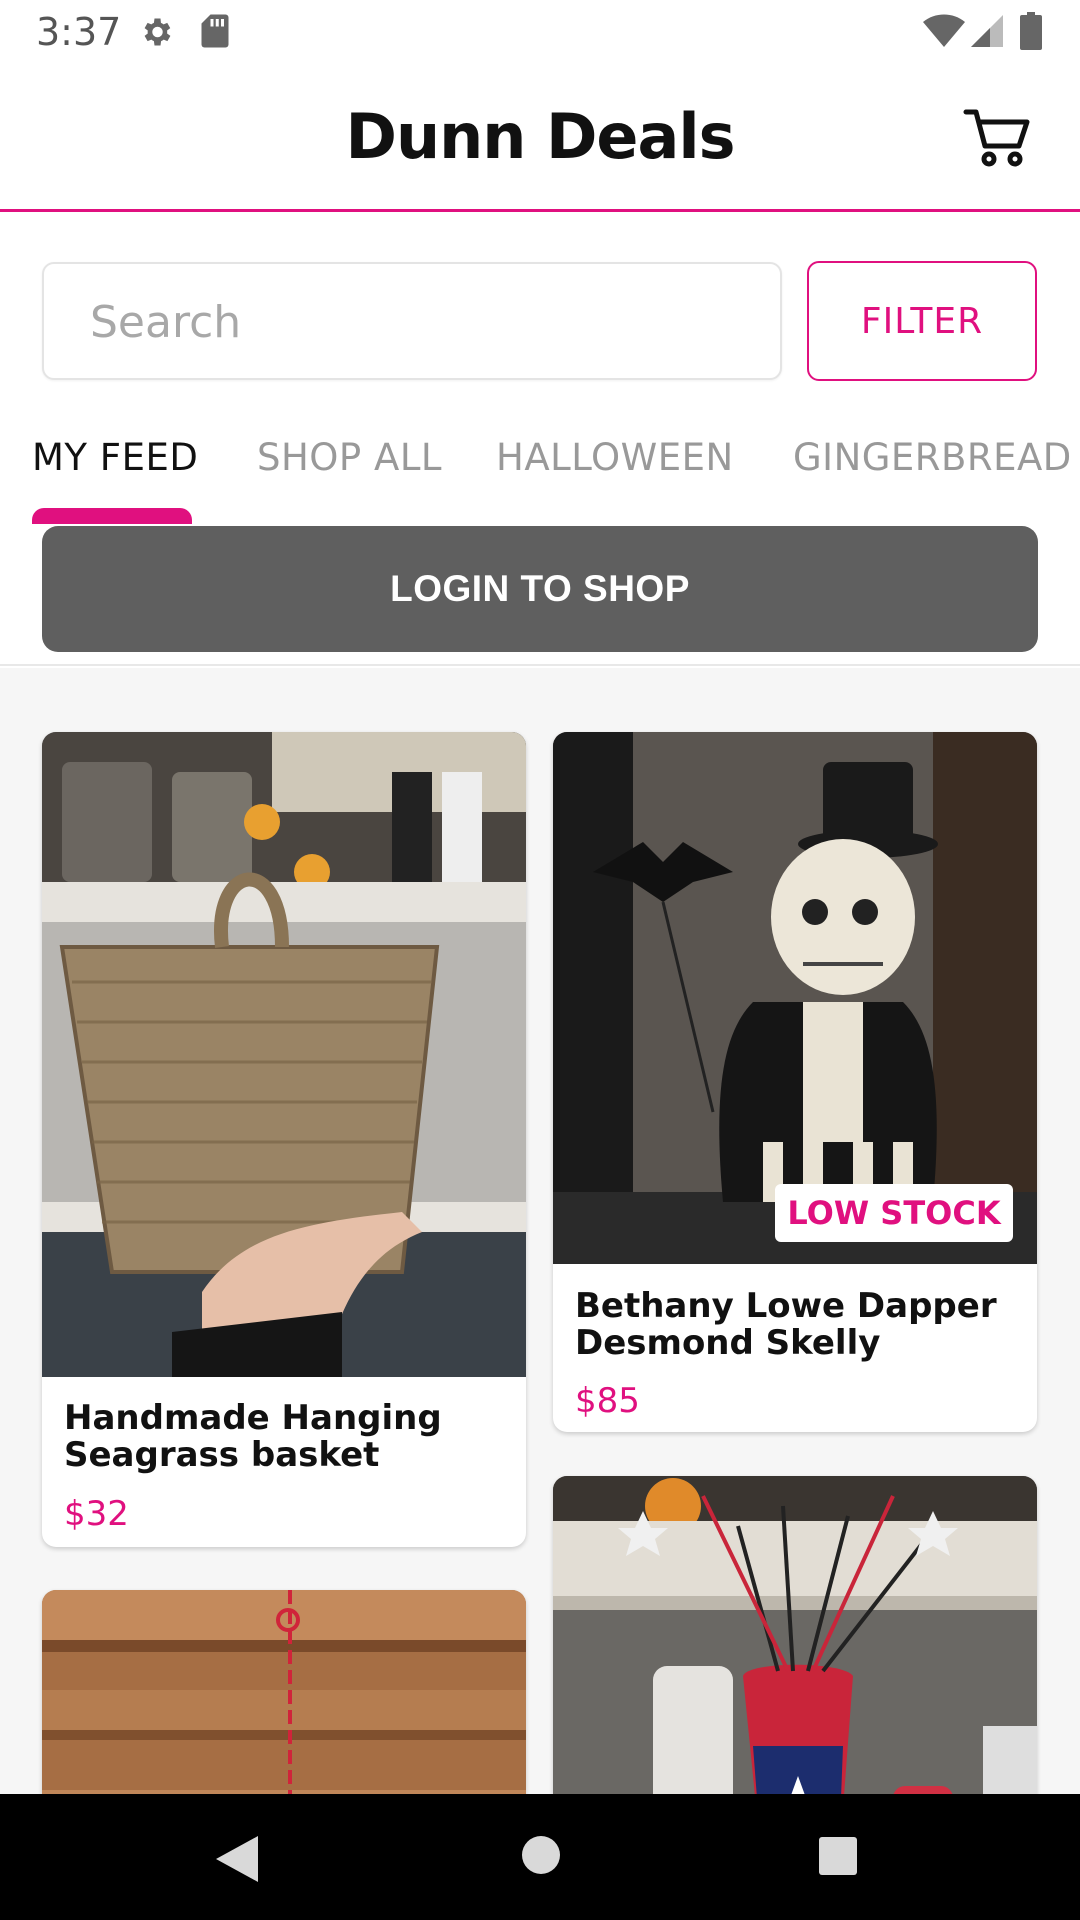  I want to click on gear-icon, so click(157, 32).